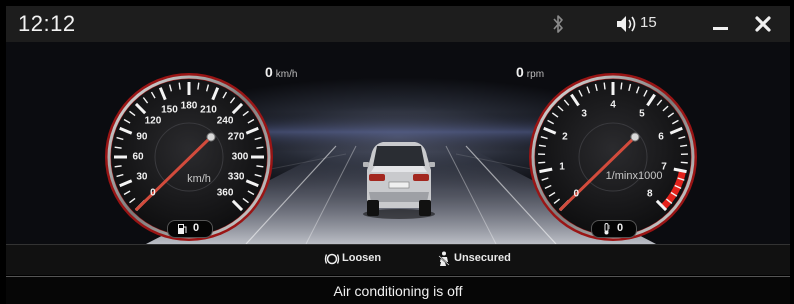  I want to click on warning-strip: Loosen Unsecured, so click(398, 259).